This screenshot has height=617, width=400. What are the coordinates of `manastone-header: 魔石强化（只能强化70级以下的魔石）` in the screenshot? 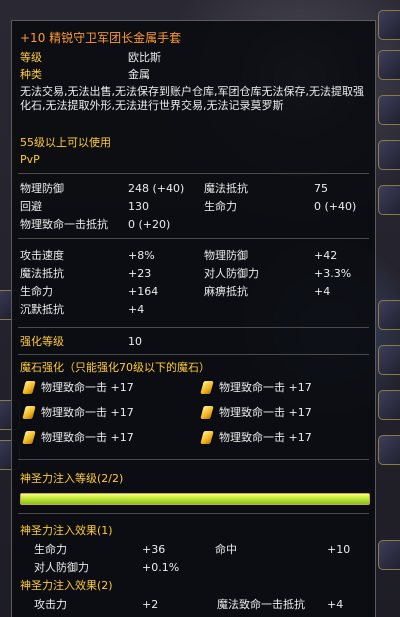 It's located at (115, 367).